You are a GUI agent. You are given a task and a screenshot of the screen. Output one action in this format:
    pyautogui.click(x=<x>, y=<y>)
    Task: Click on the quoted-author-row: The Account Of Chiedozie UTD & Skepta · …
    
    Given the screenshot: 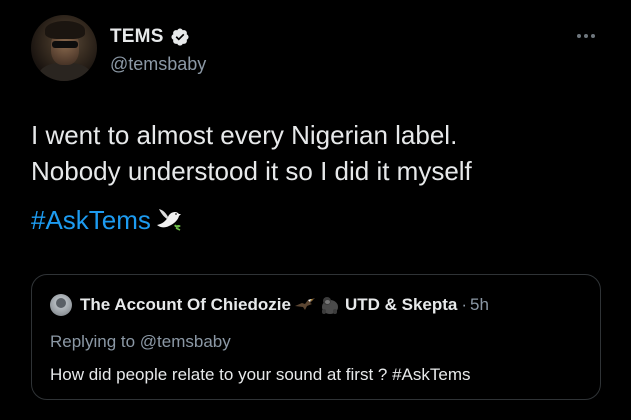 What is the action you would take?
    pyautogui.click(x=269, y=305)
    